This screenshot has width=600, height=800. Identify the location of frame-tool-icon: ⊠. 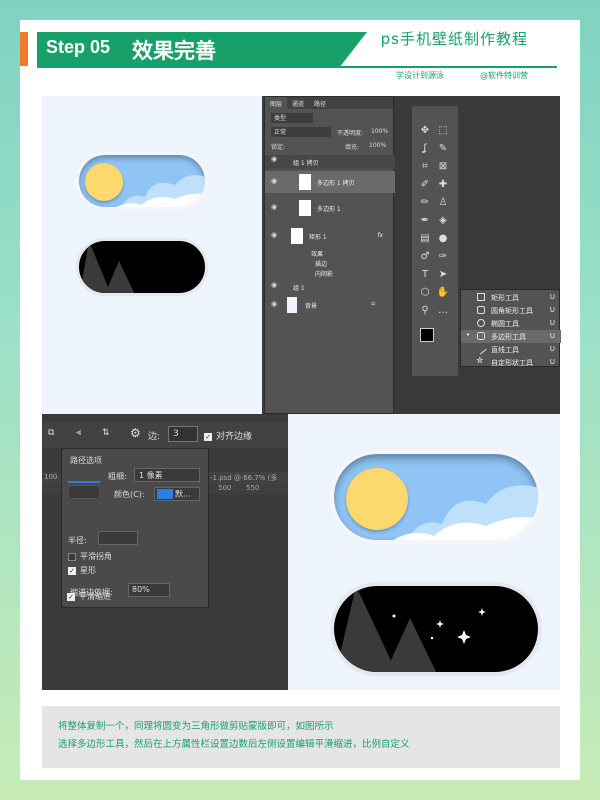
(443, 167).